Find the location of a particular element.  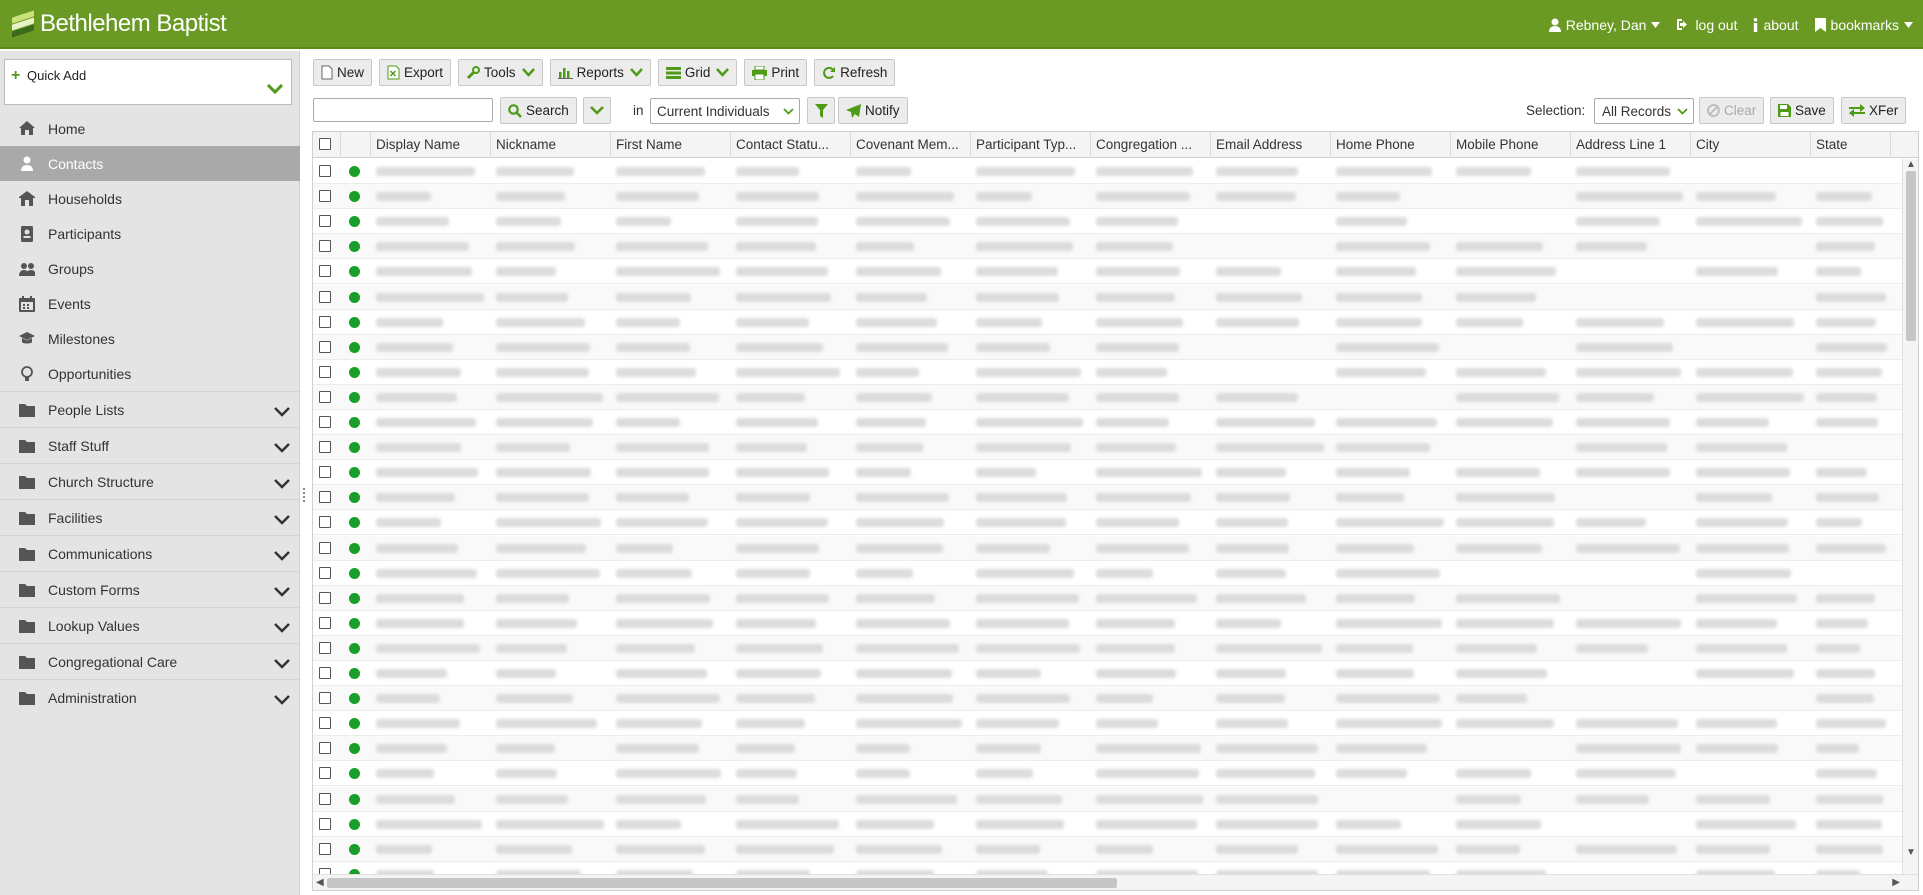

refresh-button: Refresh is located at coordinates (855, 72).